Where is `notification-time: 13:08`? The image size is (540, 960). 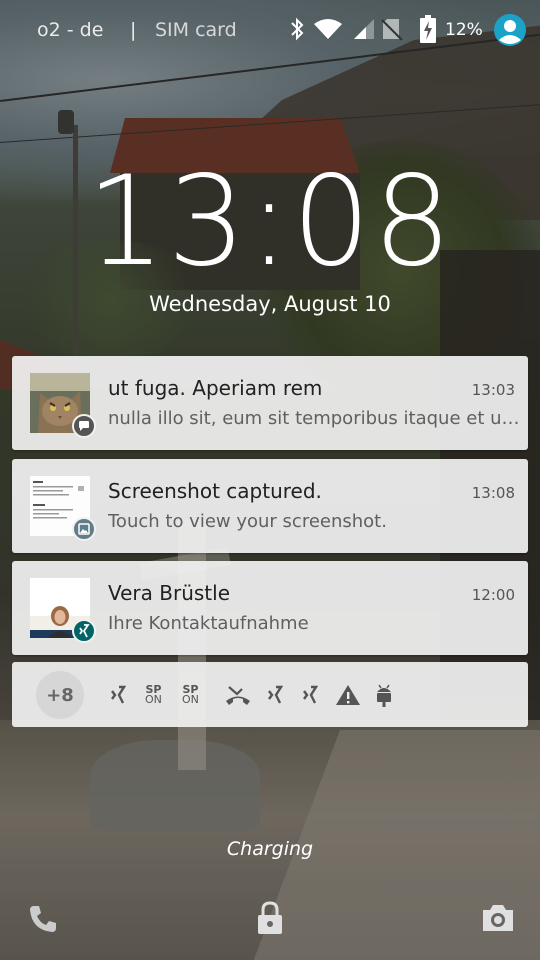
notification-time: 13:08 is located at coordinates (493, 493).